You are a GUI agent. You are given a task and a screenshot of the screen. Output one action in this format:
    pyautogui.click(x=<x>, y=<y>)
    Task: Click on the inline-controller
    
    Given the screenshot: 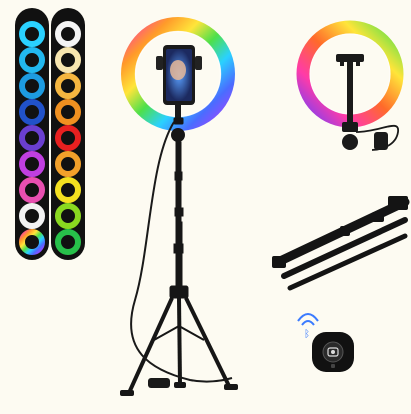 What is the action you would take?
    pyautogui.click(x=159, y=383)
    